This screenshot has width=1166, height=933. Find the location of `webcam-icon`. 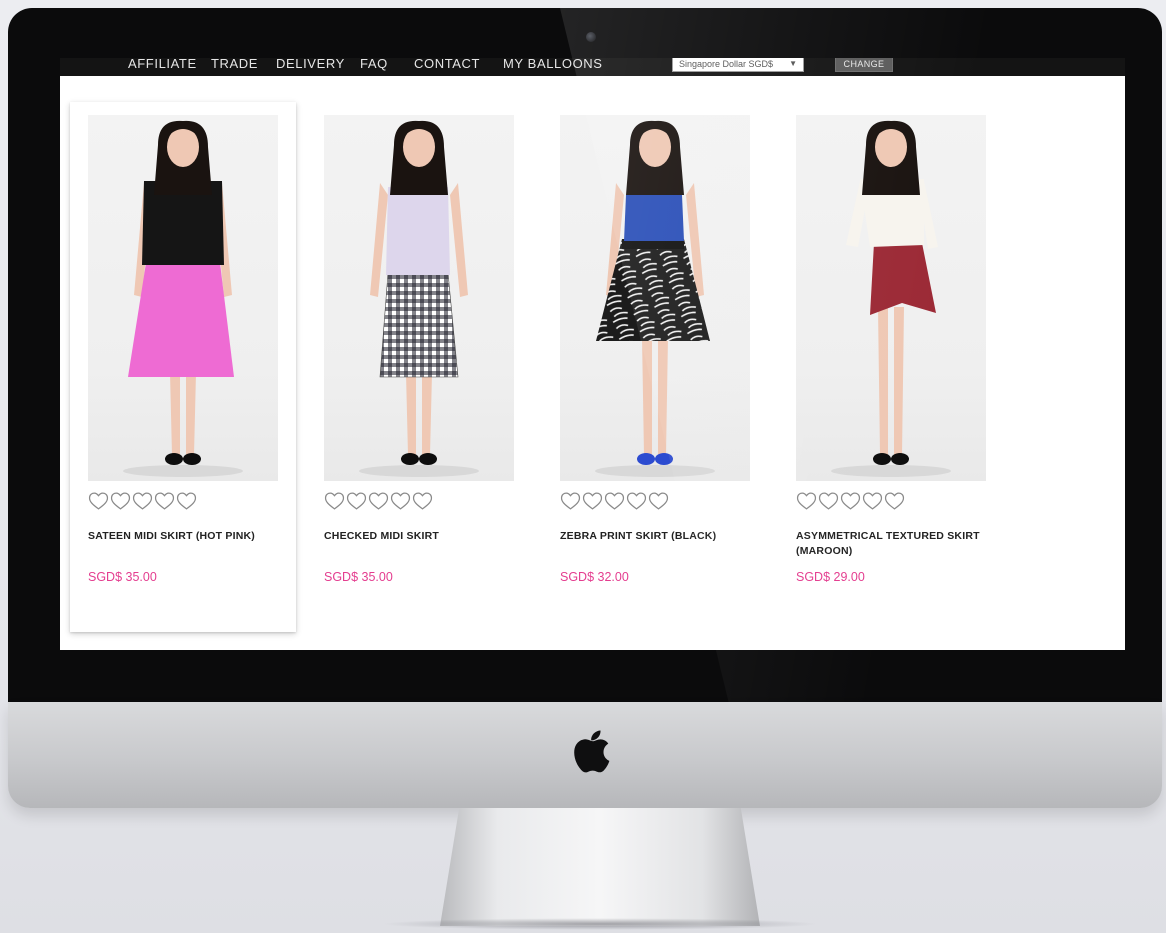

webcam-icon is located at coordinates (591, 37).